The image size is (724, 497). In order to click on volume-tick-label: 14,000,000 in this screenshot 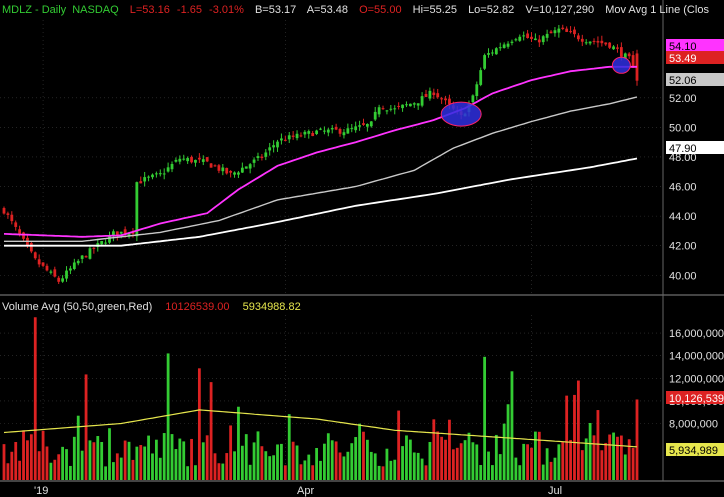, I will do `click(696, 357)`.